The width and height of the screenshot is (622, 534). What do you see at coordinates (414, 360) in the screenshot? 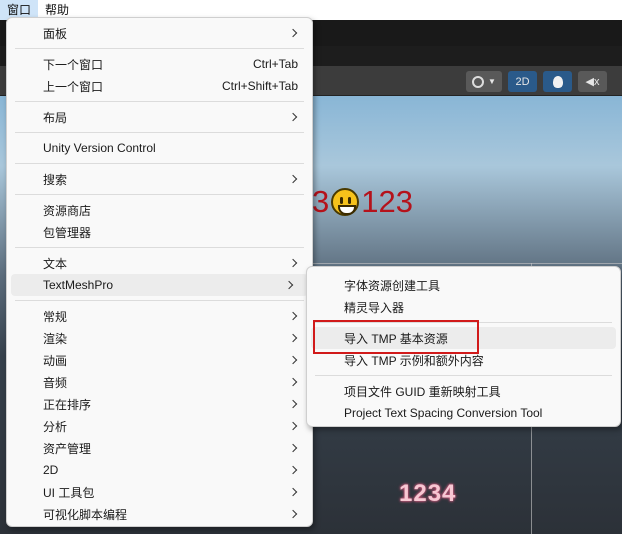
I see `menu-item-label: 导入 TMP 示例和额外内容` at bounding box center [414, 360].